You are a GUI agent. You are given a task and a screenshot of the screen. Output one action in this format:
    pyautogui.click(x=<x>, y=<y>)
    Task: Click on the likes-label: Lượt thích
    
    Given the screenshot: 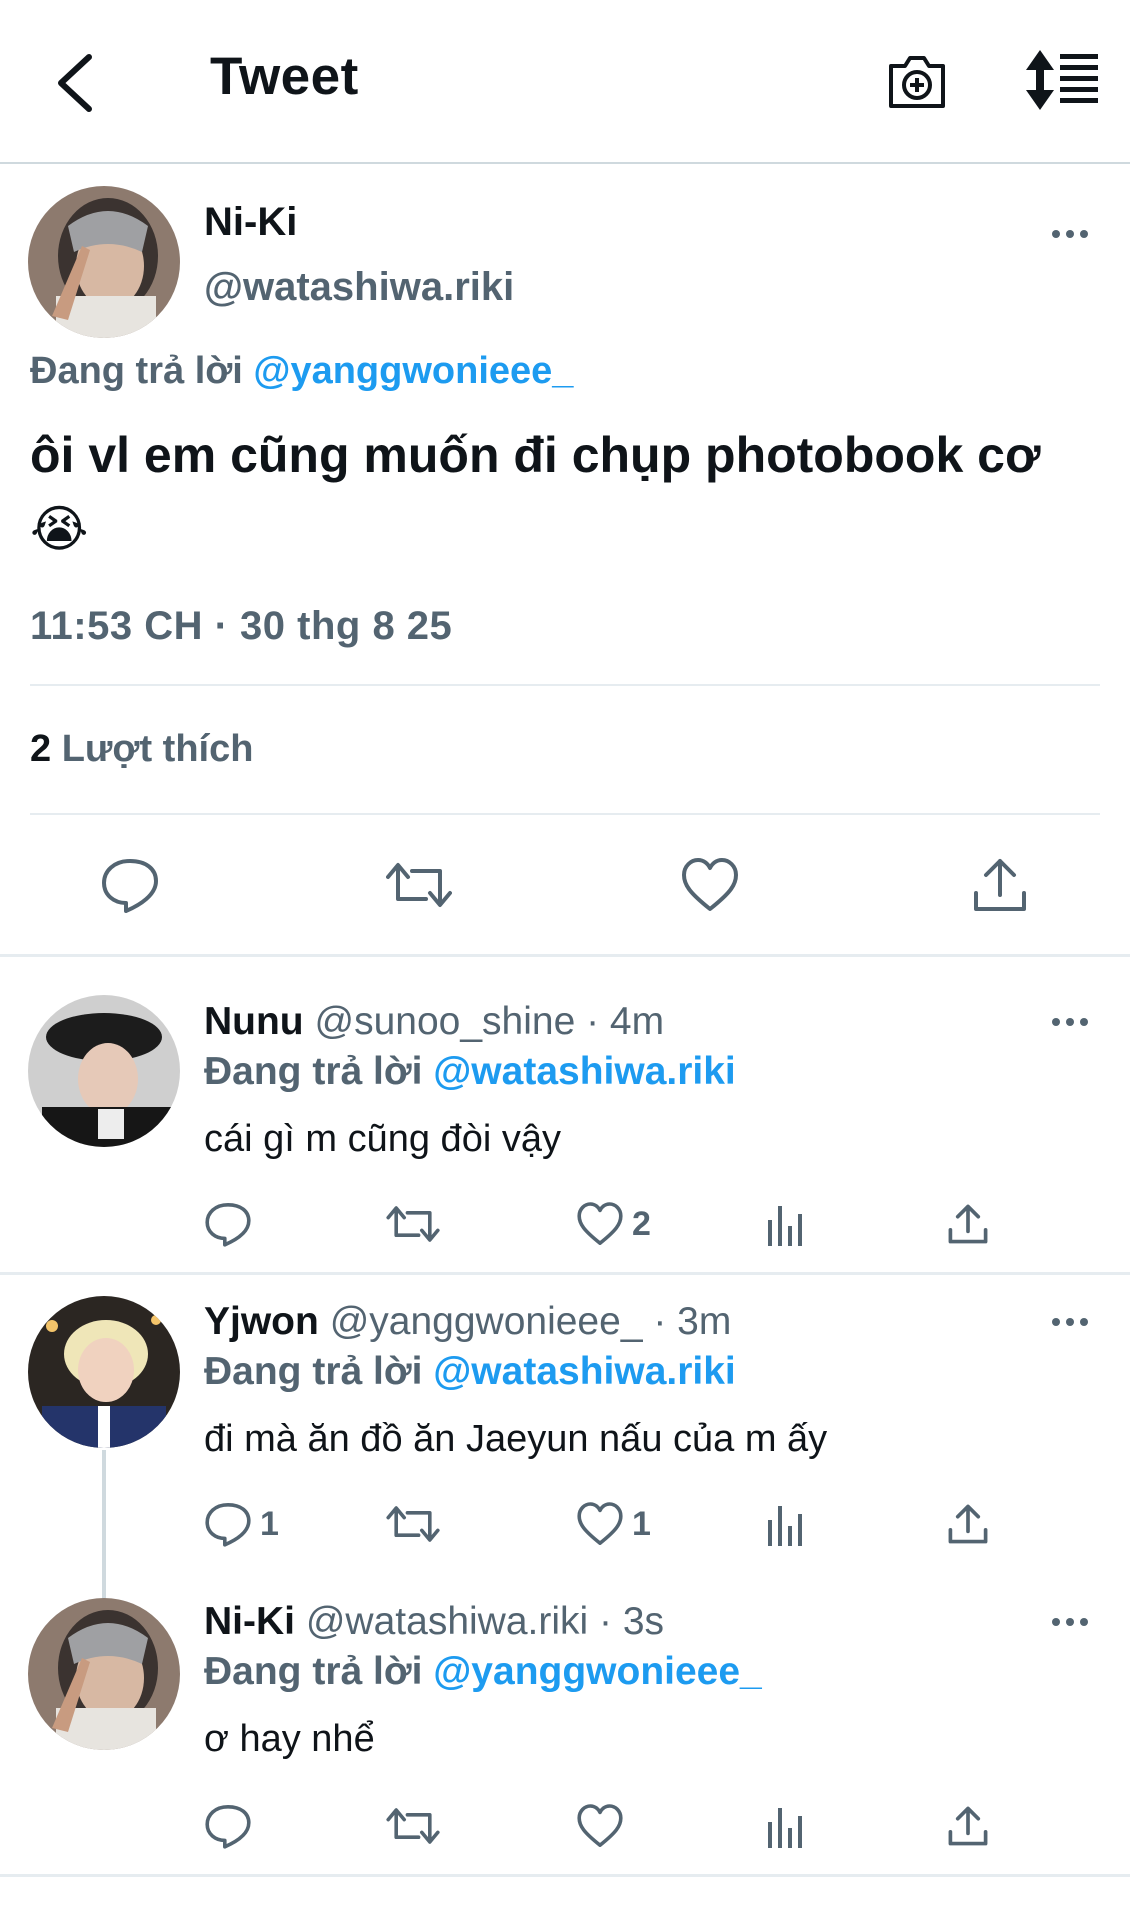 What is the action you would take?
    pyautogui.click(x=157, y=749)
    